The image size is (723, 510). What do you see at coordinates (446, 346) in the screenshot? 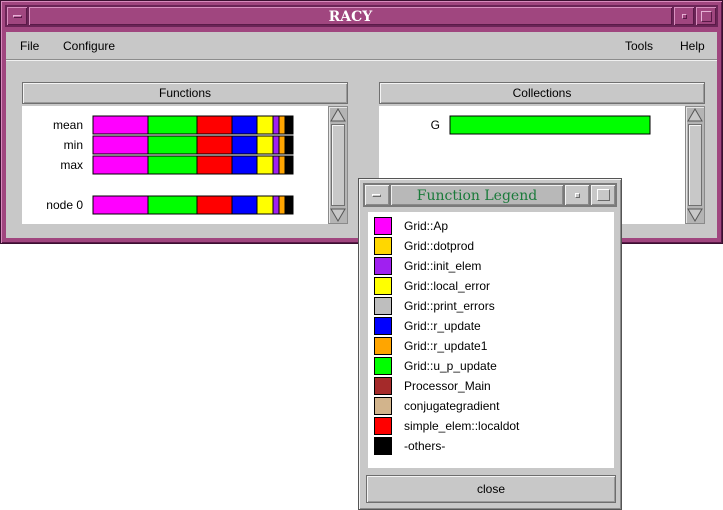
I see `legend-item-label: Grid::r_update1` at bounding box center [446, 346].